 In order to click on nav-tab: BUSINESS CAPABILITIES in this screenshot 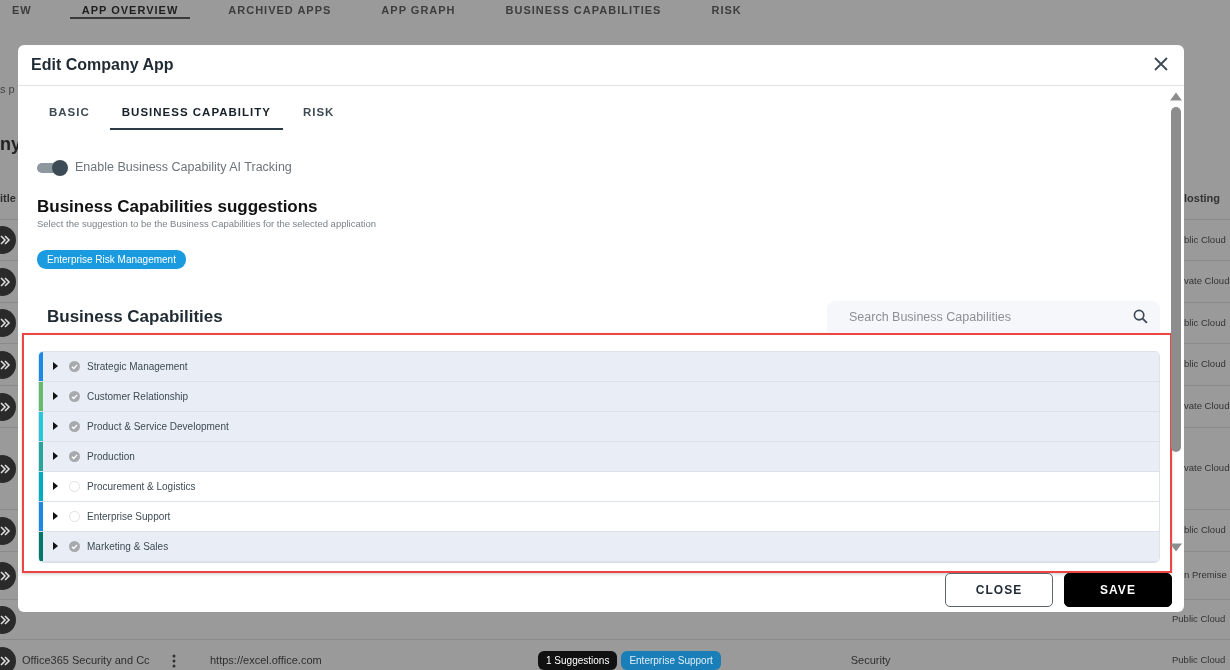, I will do `click(583, 9)`.